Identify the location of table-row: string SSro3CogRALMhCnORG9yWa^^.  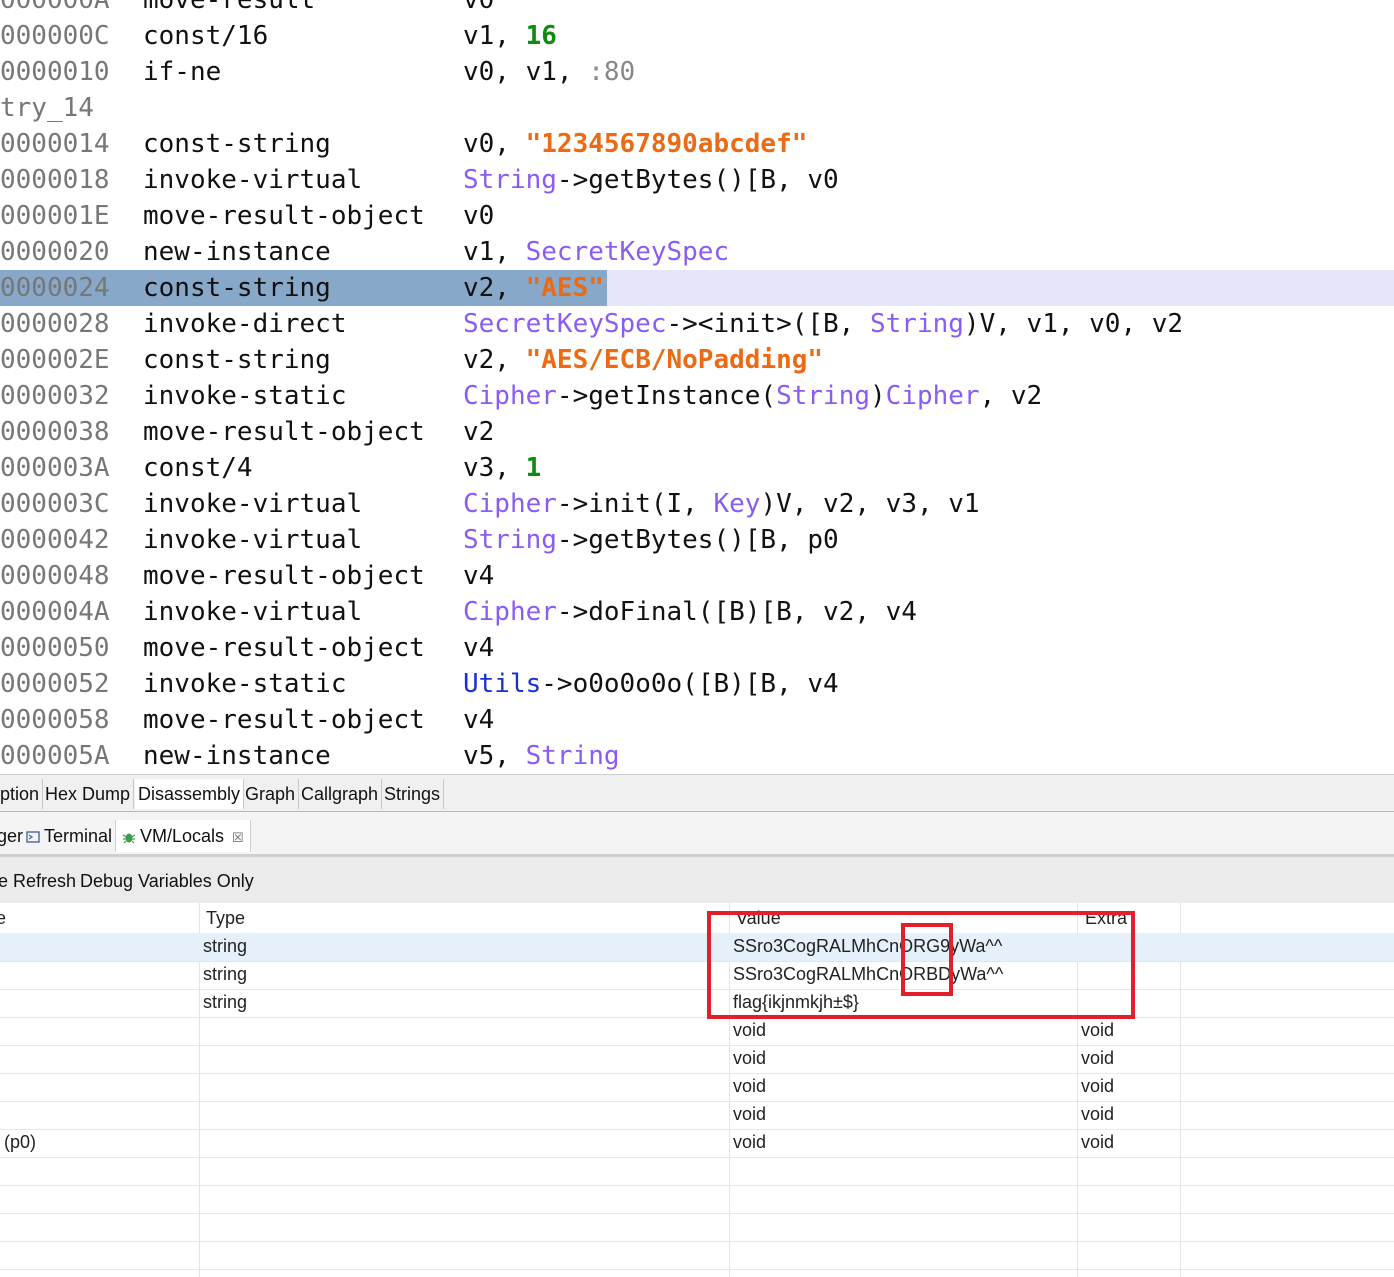
(697, 947).